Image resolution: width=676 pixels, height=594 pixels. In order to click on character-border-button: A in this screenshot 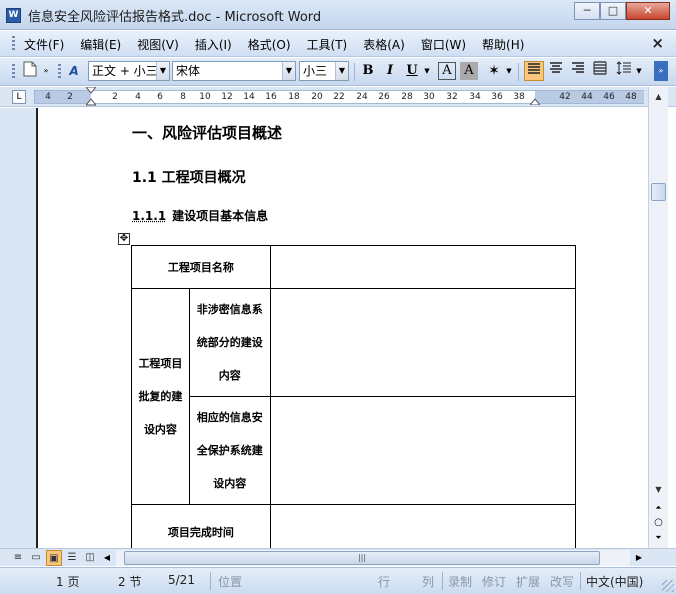, I will do `click(447, 71)`.